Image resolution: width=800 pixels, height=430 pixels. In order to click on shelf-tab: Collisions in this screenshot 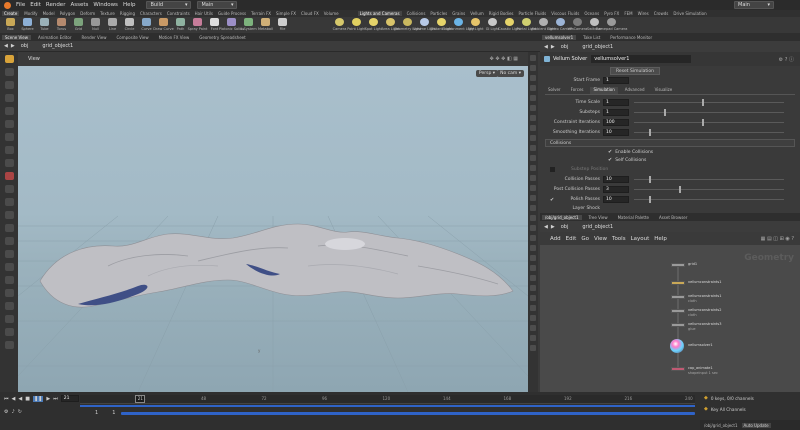, I will do `click(416, 13)`.